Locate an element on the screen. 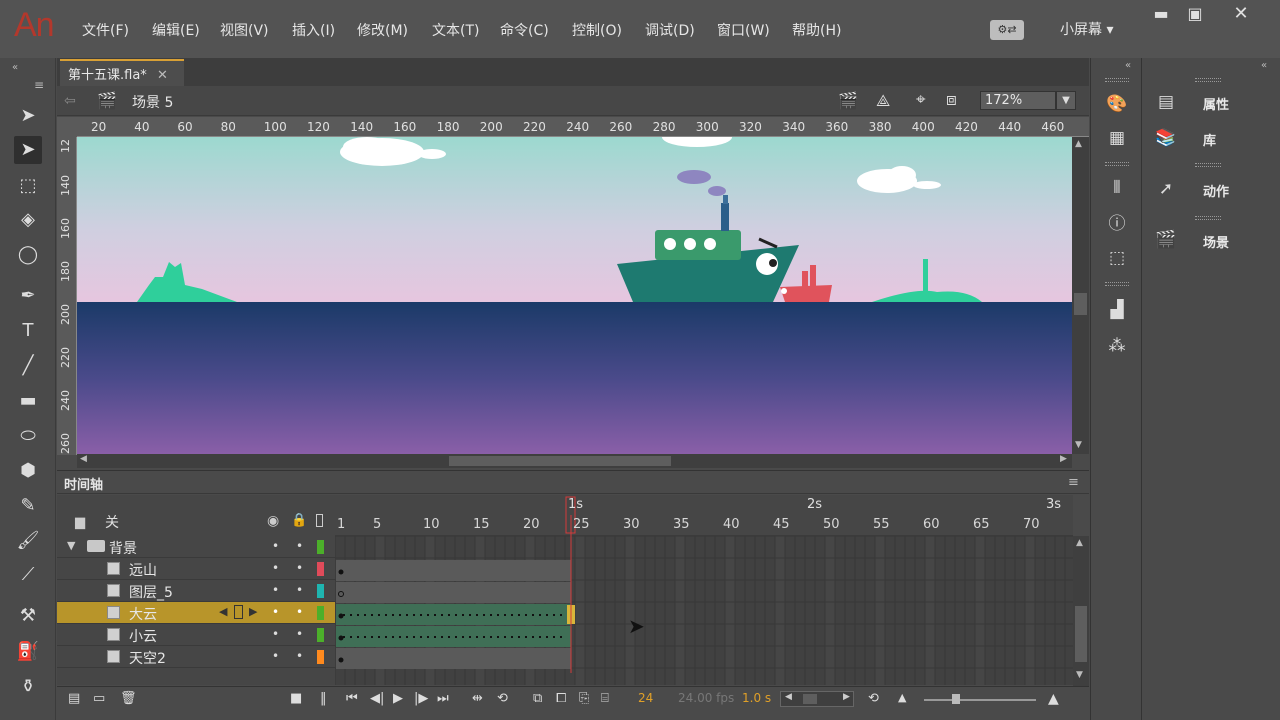  layer-name: 天空2 is located at coordinates (147, 658).